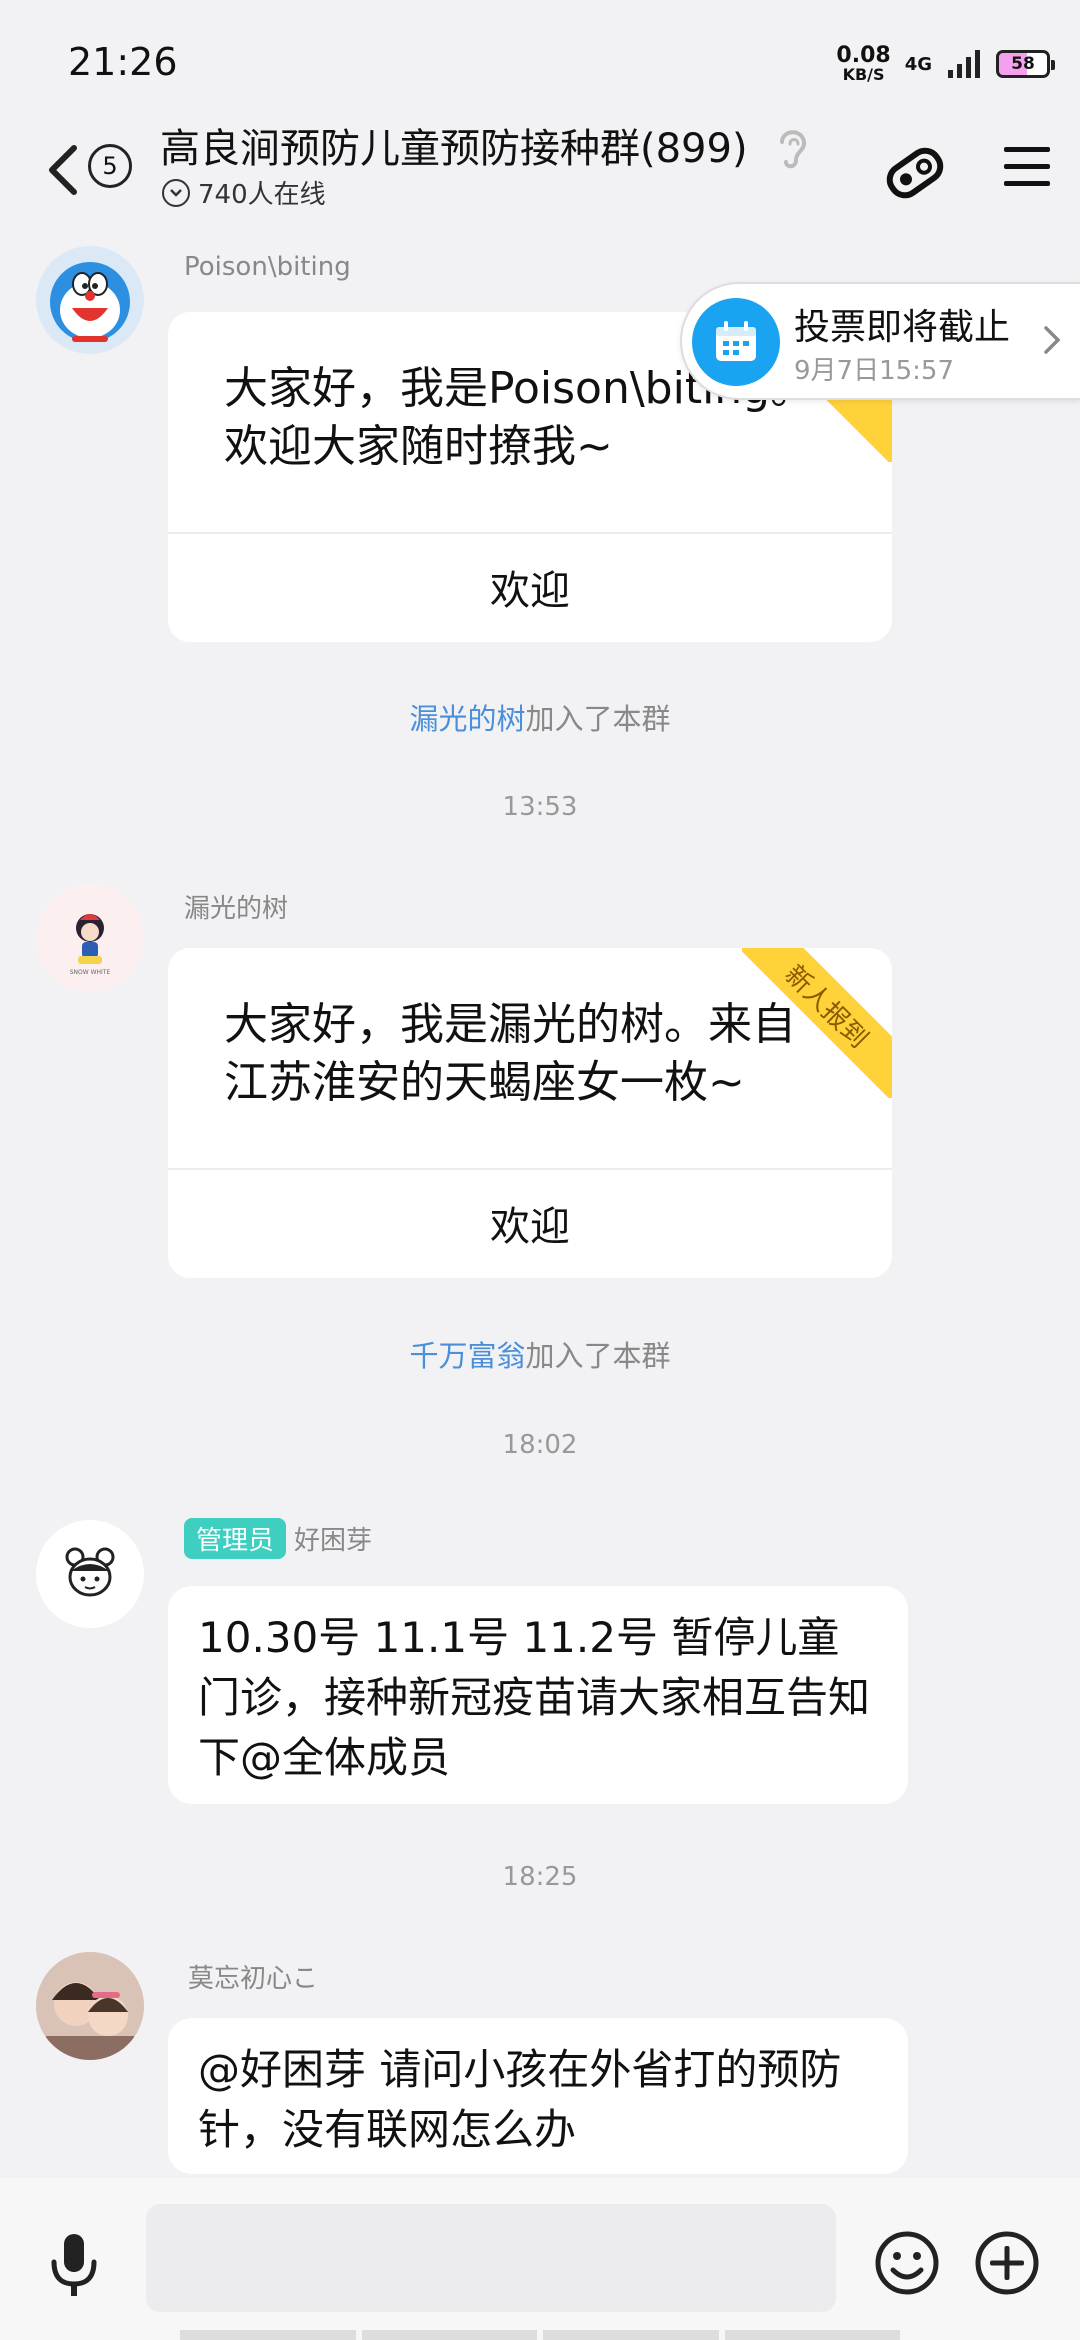  Describe the element at coordinates (964, 64) in the screenshot. I see `signal-icon` at that location.